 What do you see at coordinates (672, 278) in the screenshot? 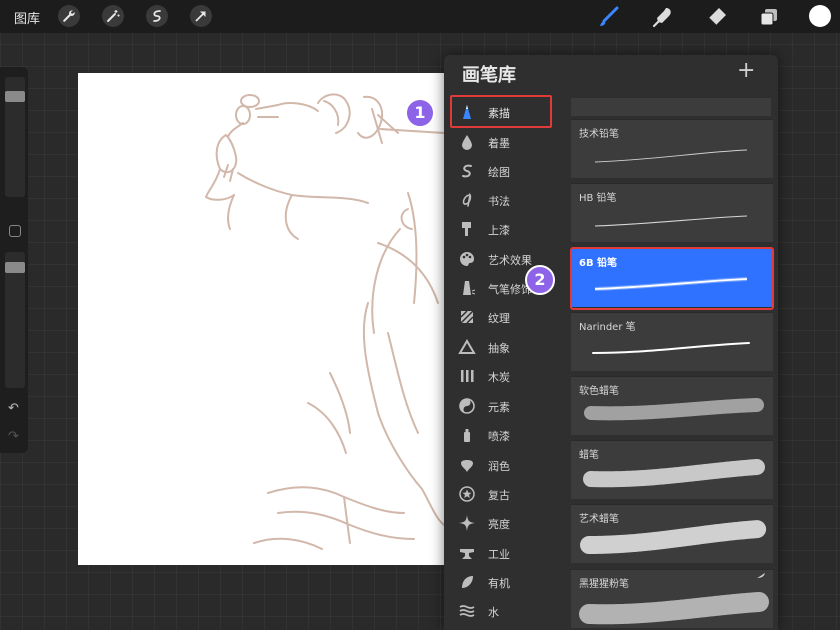
I see `6b-pencil-highlight-box` at bounding box center [672, 278].